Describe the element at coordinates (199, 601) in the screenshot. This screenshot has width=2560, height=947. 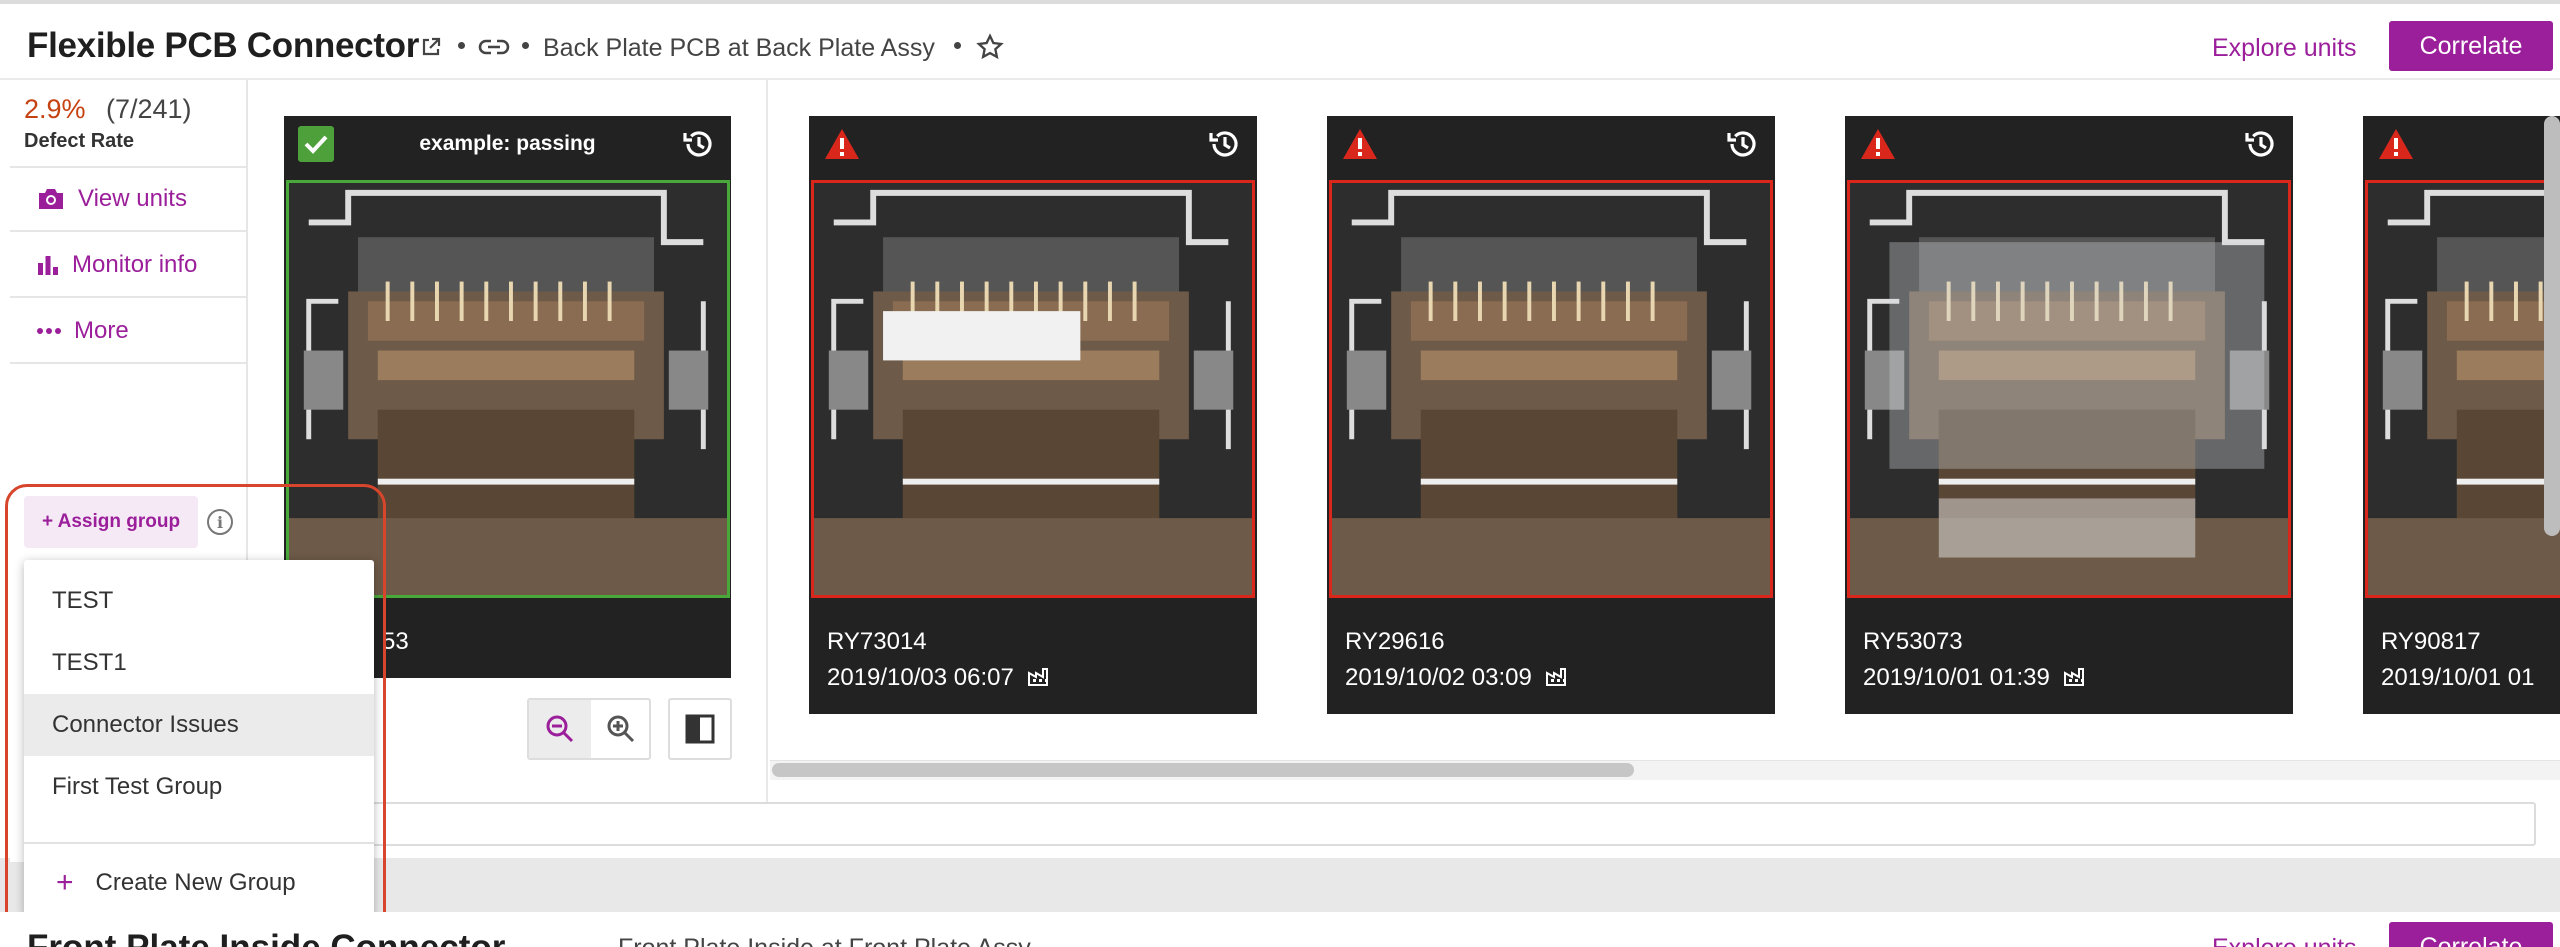
I see `group-option: TEST` at that location.